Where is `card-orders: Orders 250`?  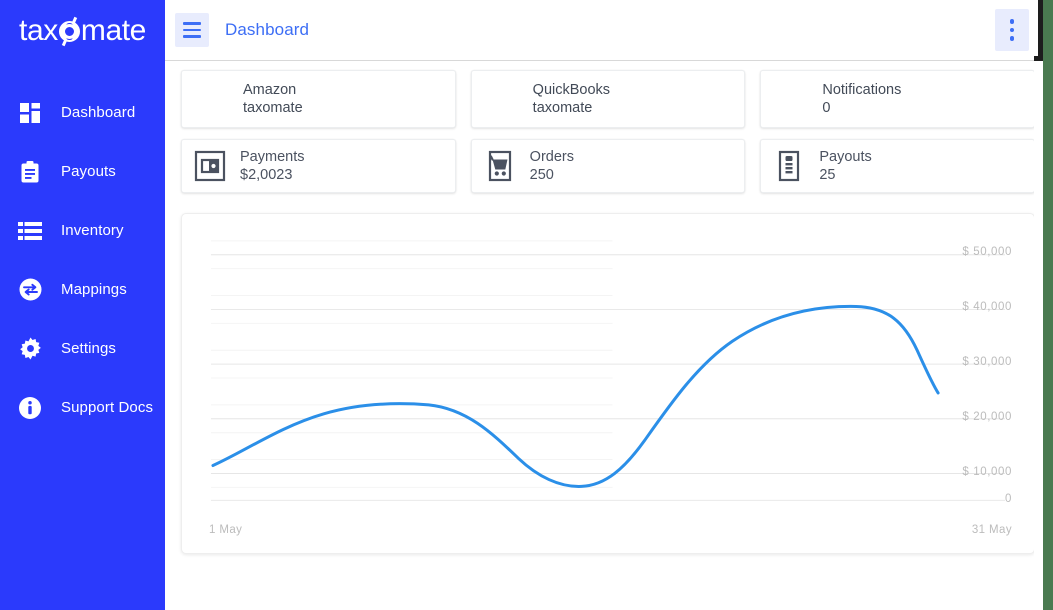 card-orders: Orders 250 is located at coordinates (608, 166).